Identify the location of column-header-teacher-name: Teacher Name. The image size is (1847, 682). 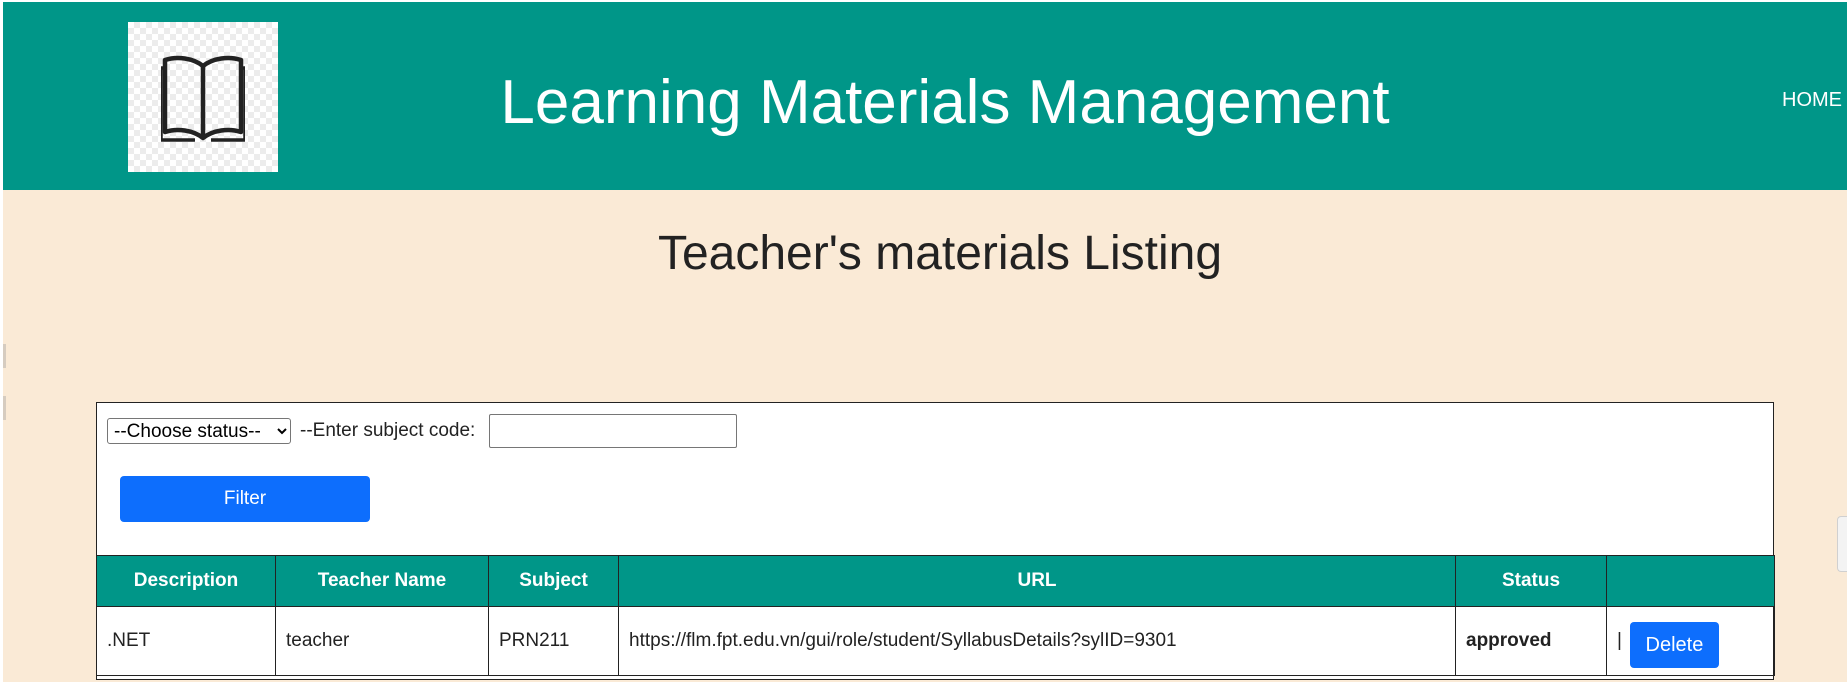
(382, 581).